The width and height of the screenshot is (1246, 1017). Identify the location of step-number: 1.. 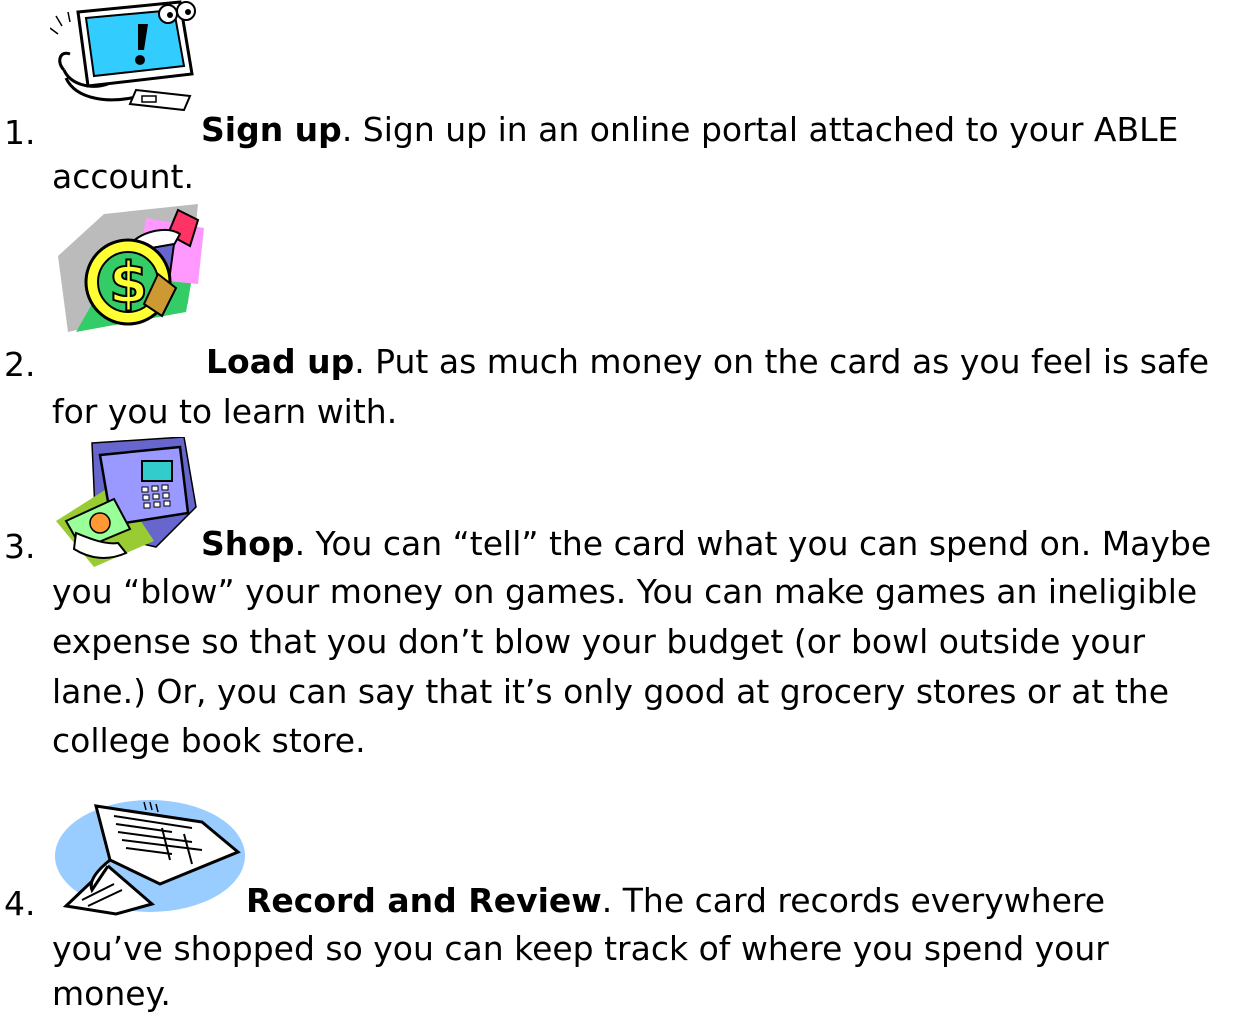
(20, 132).